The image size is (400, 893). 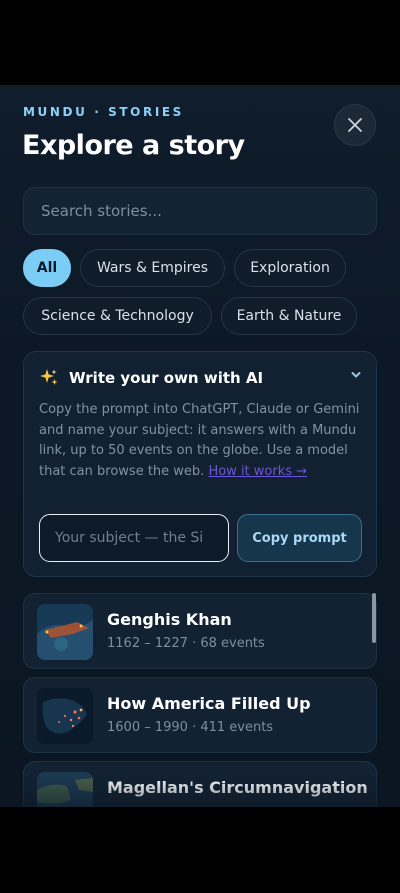 What do you see at coordinates (152, 268) in the screenshot?
I see `filter-chip-wars-empires: Wars & Empires` at bounding box center [152, 268].